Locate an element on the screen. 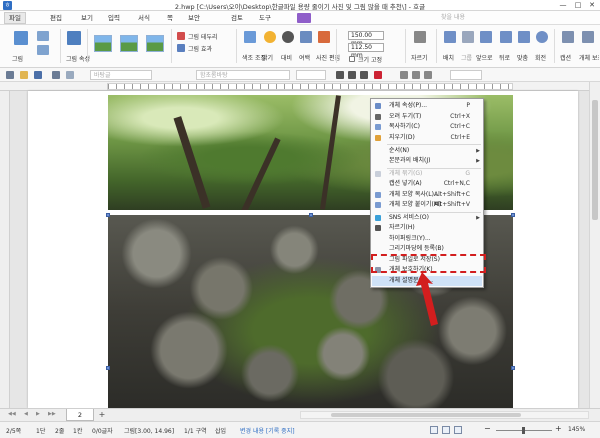  align-center-icon is located at coordinates (416, 75).